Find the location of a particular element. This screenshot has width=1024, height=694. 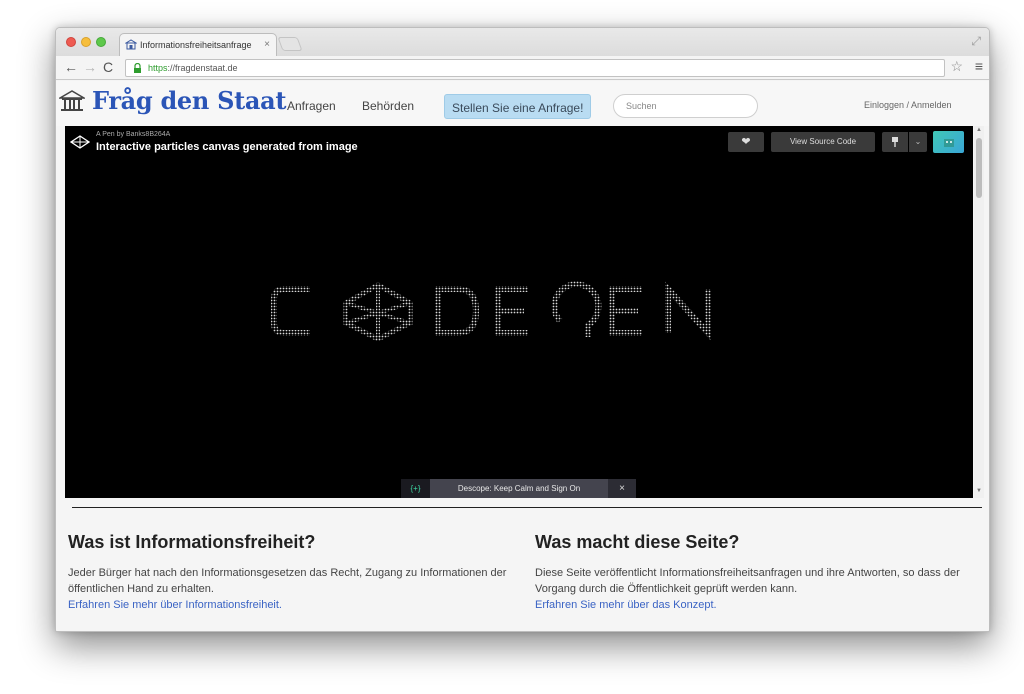

new-tab-button is located at coordinates (290, 44).